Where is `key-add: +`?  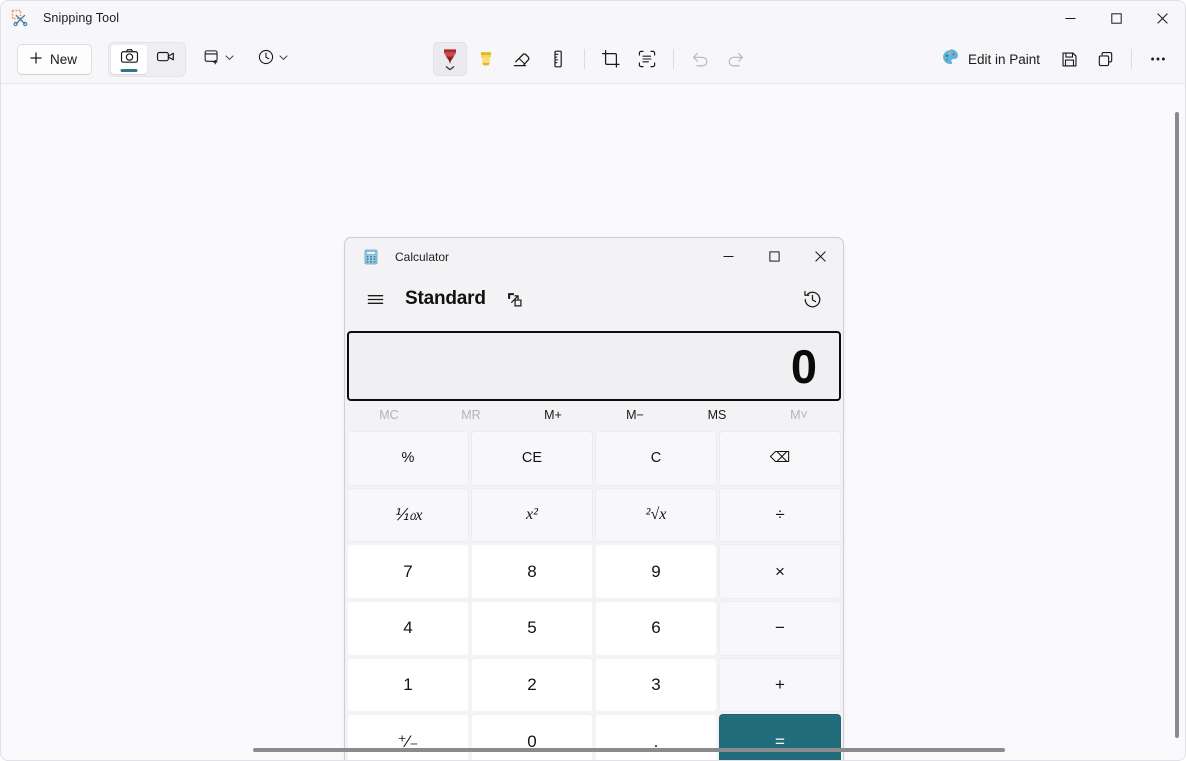 key-add: + is located at coordinates (780, 685).